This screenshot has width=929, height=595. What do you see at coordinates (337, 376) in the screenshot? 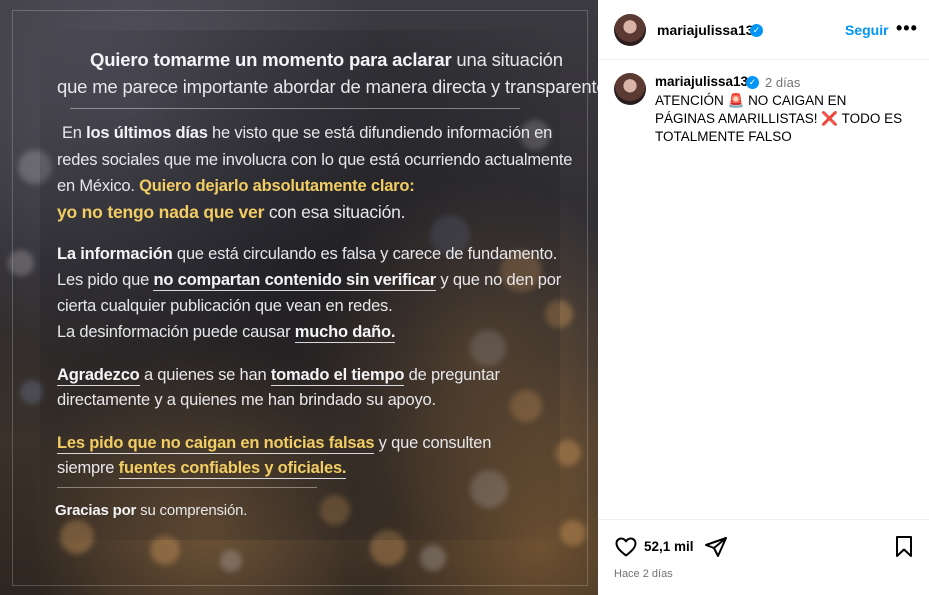
I see `underlined-phrase: tomado el tiempo` at bounding box center [337, 376].